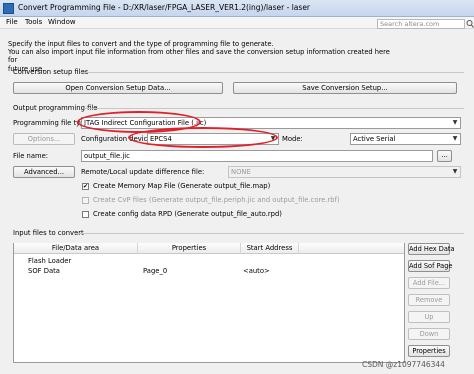  Describe the element at coordinates (51, 72) in the screenshot. I see `conversion-setup-label: Conversion setup files` at that location.